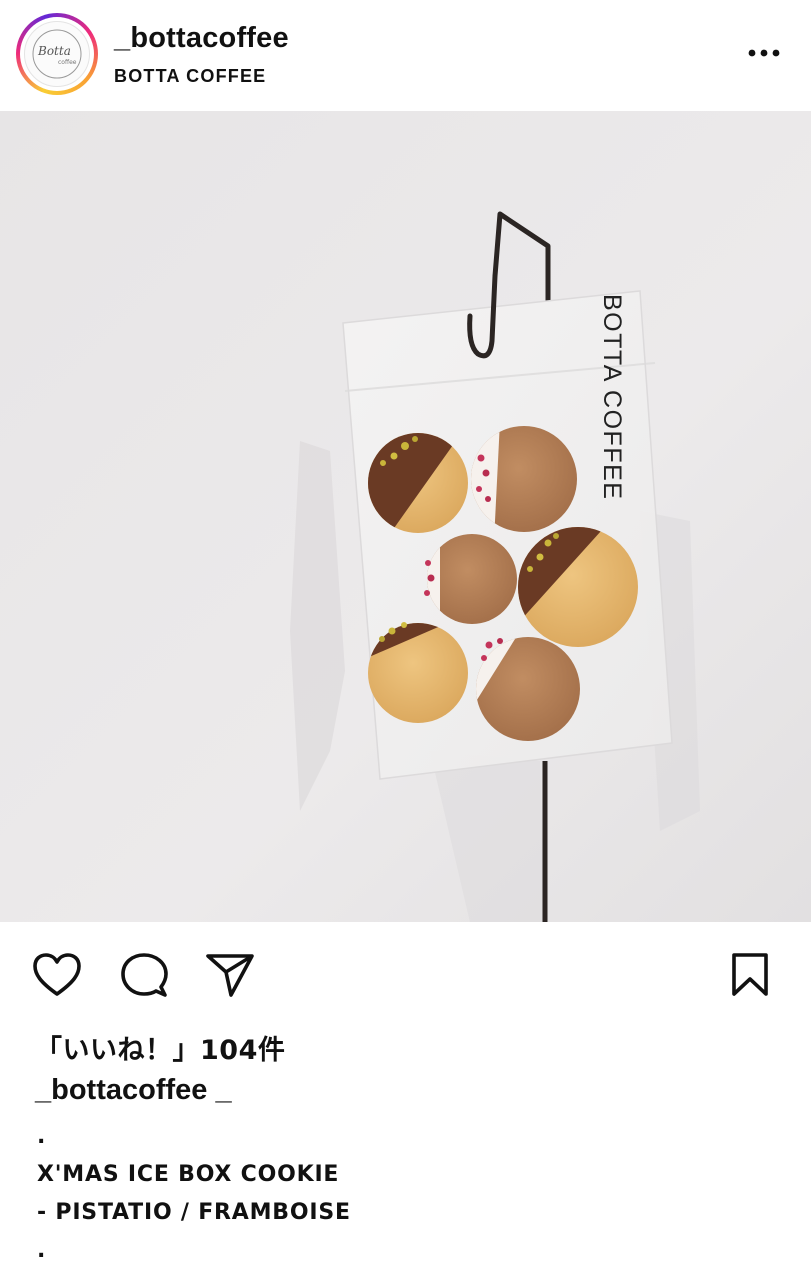 Image resolution: width=811 pixels, height=1280 pixels. Describe the element at coordinates (750, 974) in the screenshot. I see `bookmark-icon` at that location.